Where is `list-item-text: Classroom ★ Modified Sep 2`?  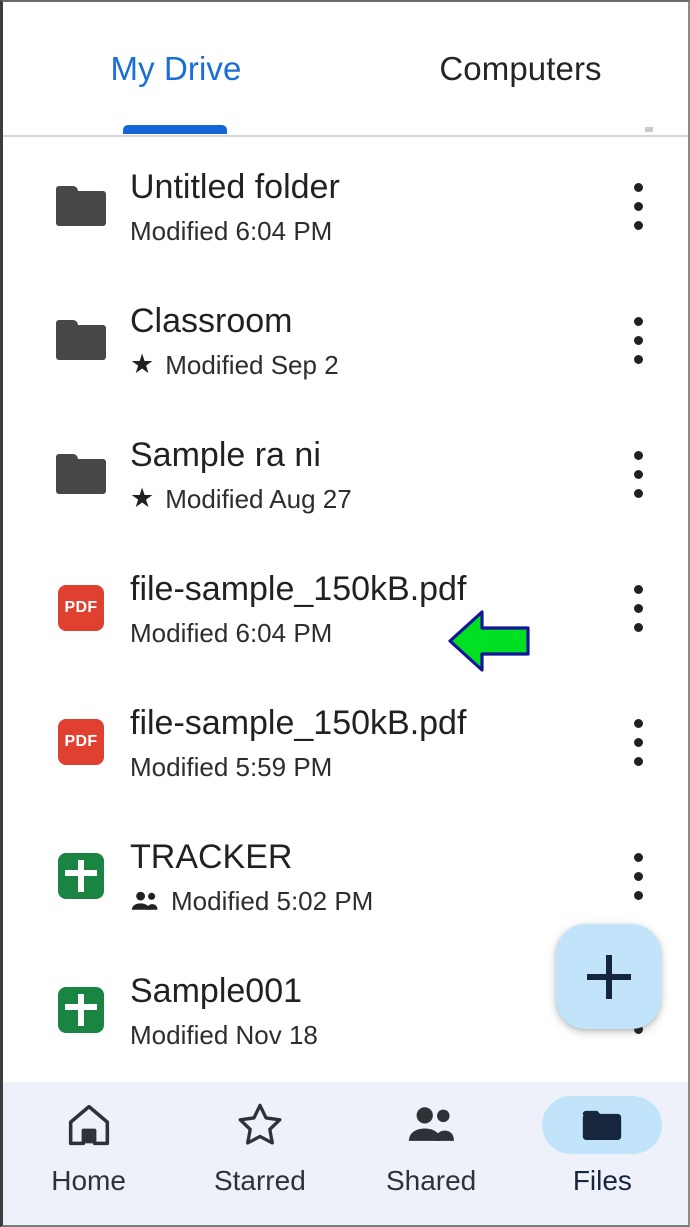
list-item-text: Classroom ★ Modified Sep 2 is located at coordinates (409, 340).